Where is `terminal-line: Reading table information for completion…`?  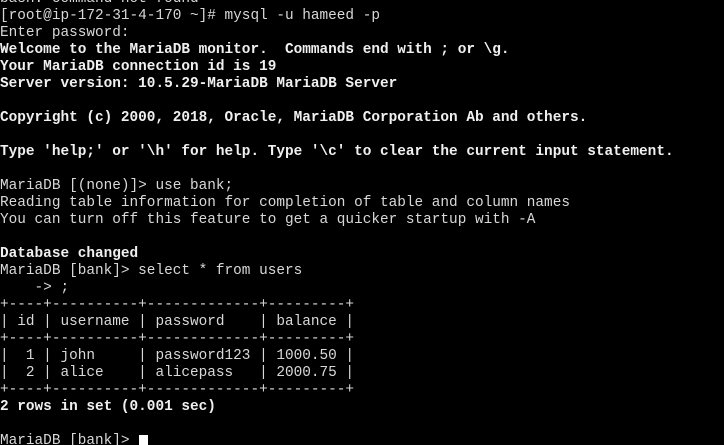
terminal-line: Reading table information for completion… is located at coordinates (285, 203).